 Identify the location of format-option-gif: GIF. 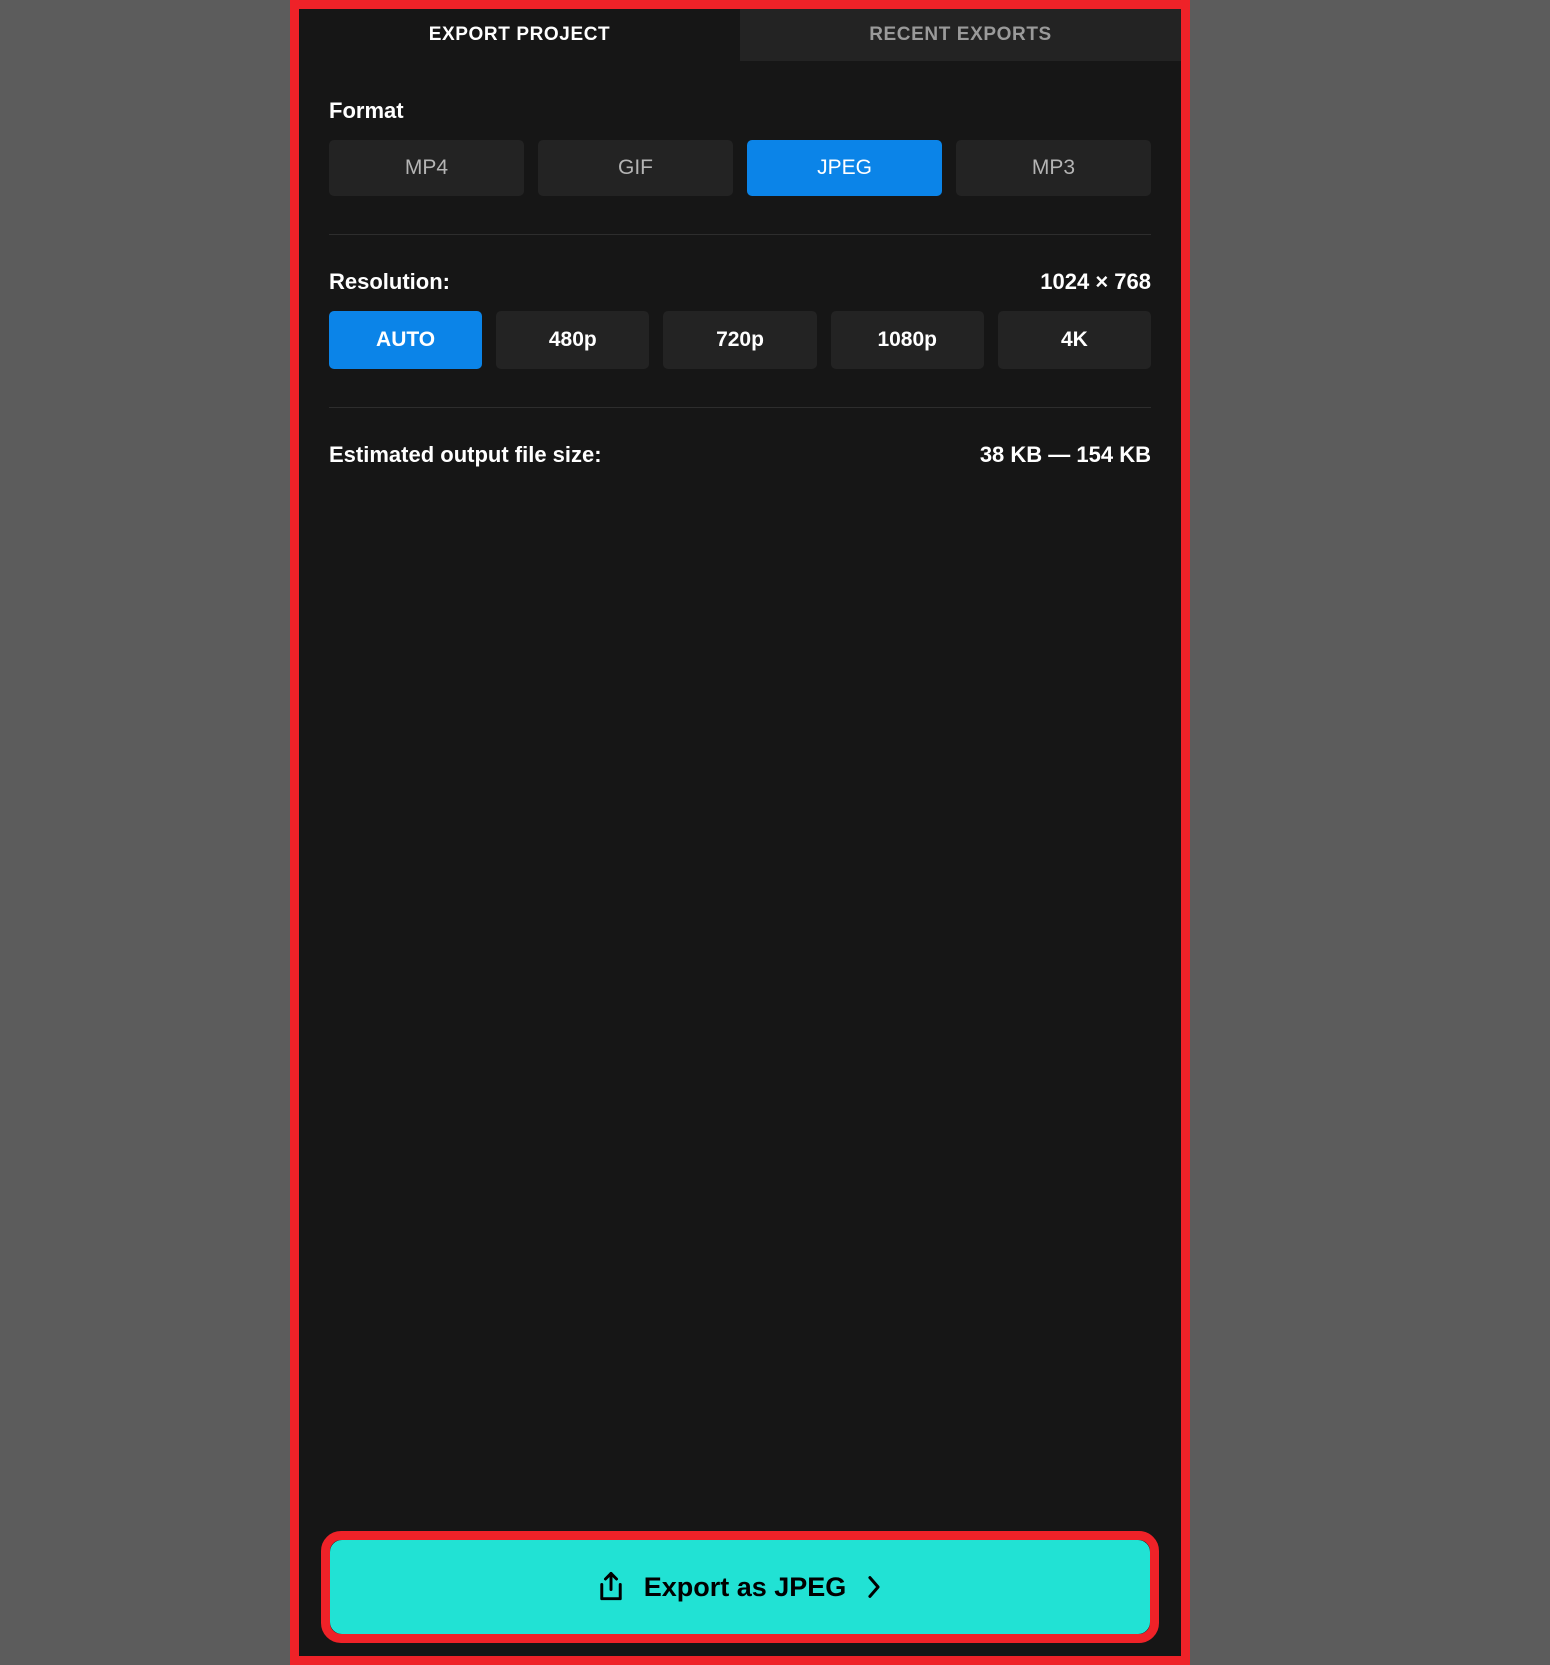
(635, 168).